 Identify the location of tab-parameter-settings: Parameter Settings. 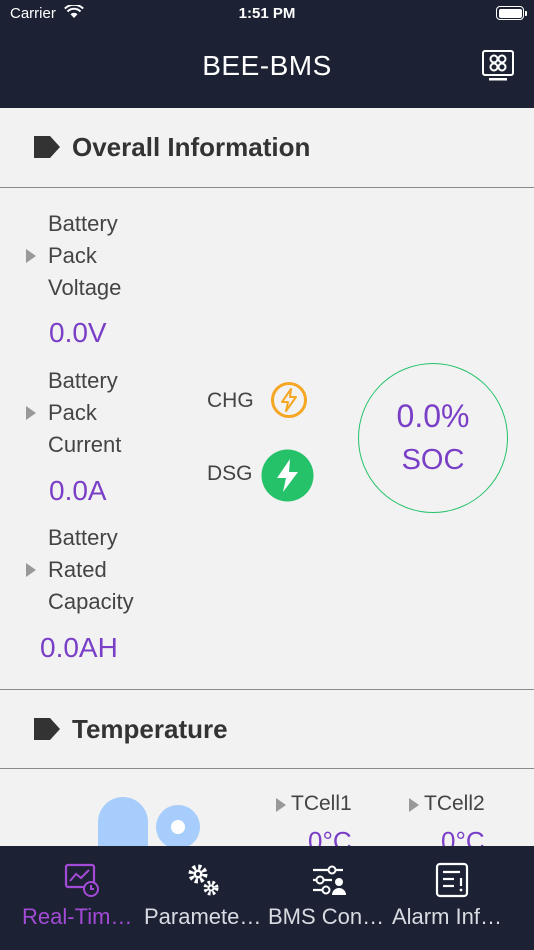
(204, 898).